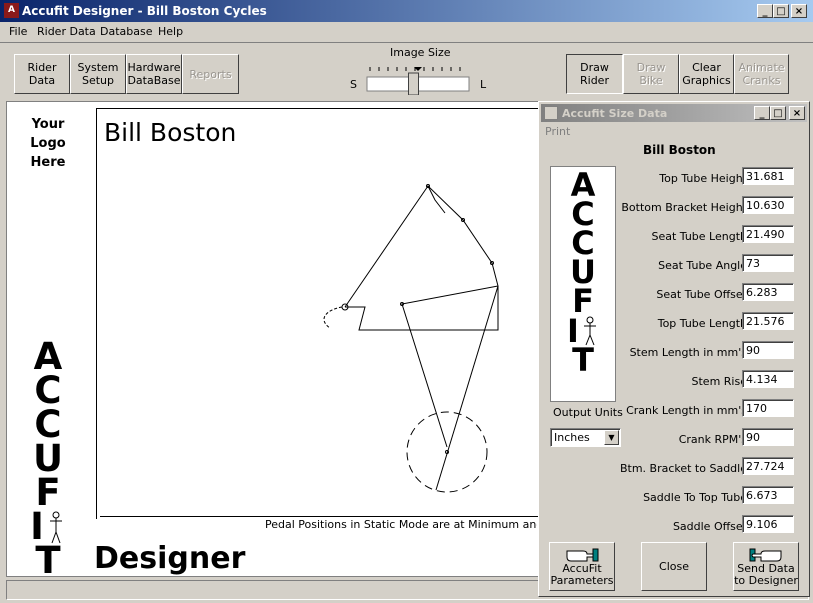 Image resolution: width=813 pixels, height=603 pixels. What do you see at coordinates (170, 132) in the screenshot?
I see `canvas-rider-name: Bill Boston` at bounding box center [170, 132].